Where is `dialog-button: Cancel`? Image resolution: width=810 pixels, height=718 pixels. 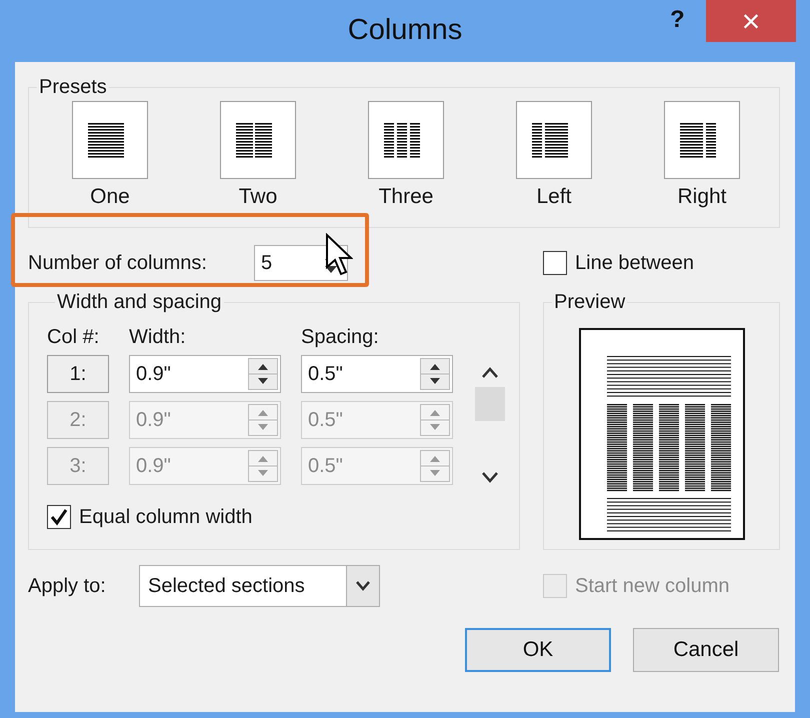 dialog-button: Cancel is located at coordinates (706, 650).